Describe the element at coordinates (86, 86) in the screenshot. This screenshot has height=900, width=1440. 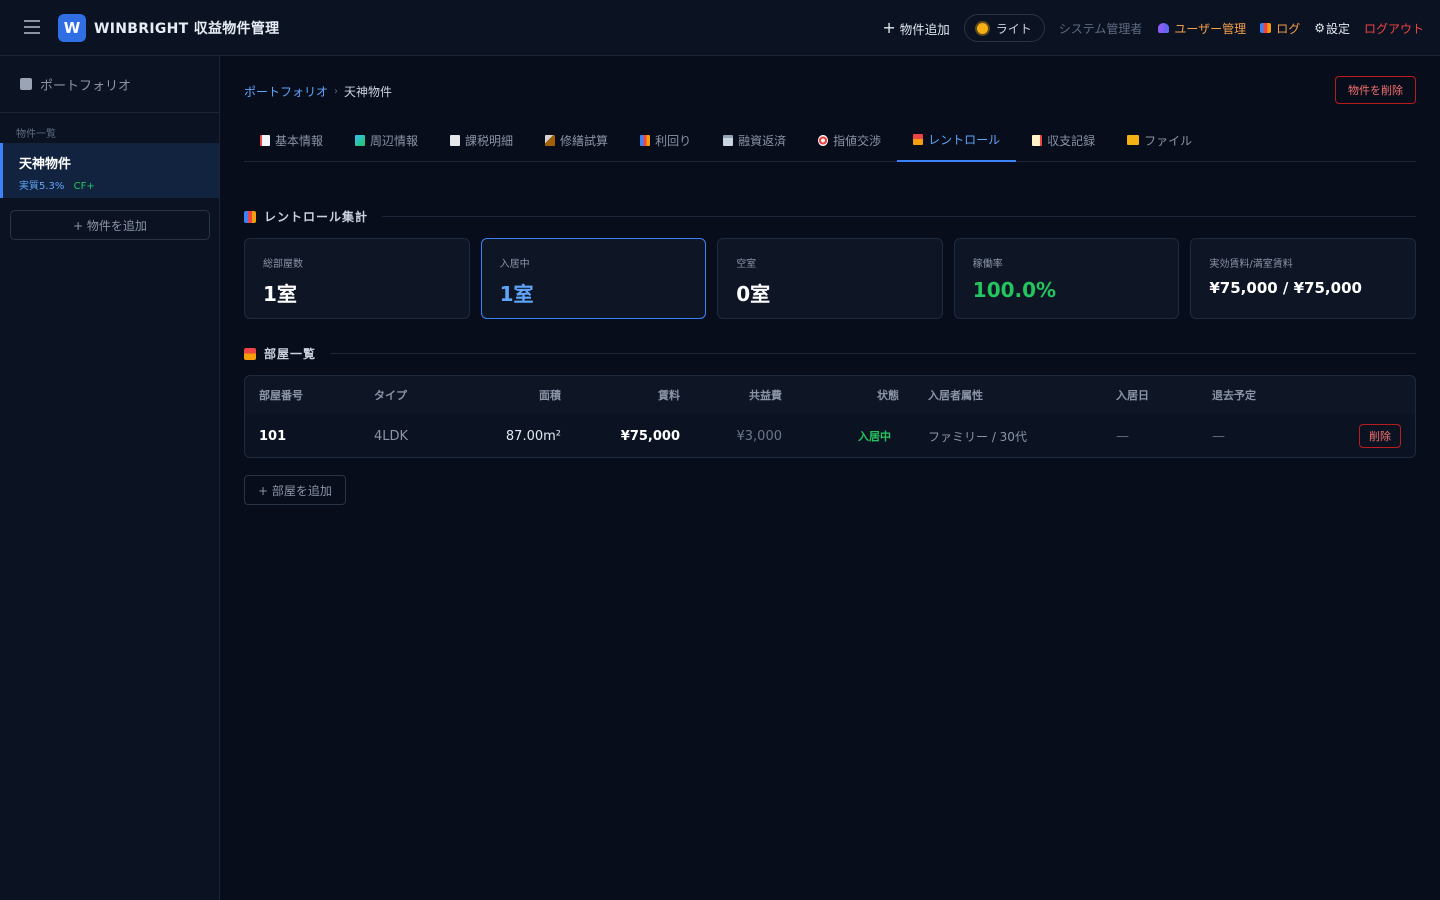
I see `sidebar-title: ポートフォリオ` at that location.